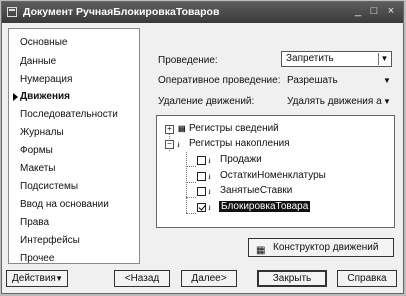 The height and width of the screenshot is (296, 406). I want to click on sidebar-item-numbering: Нумерация, so click(46, 79).